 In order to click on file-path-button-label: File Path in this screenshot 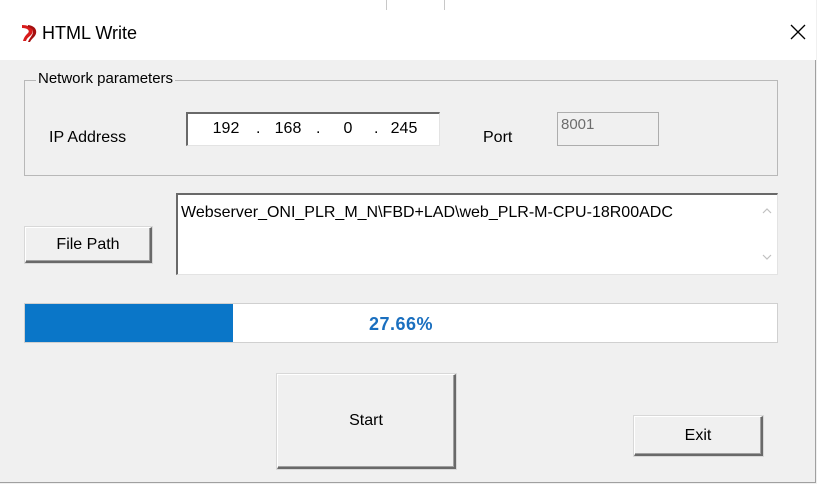, I will do `click(88, 244)`.